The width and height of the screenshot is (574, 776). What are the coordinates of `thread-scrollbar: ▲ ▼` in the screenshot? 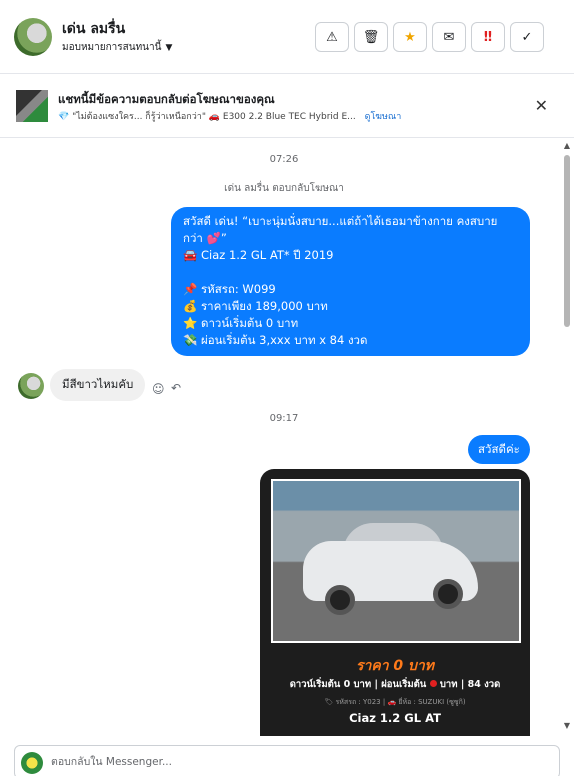 It's located at (567, 437).